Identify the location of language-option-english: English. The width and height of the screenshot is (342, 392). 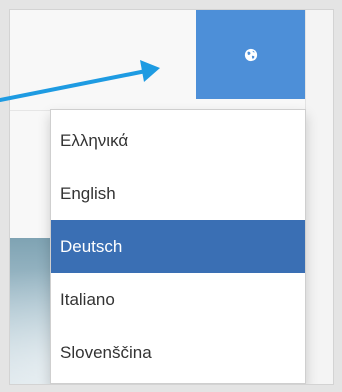
(178, 193).